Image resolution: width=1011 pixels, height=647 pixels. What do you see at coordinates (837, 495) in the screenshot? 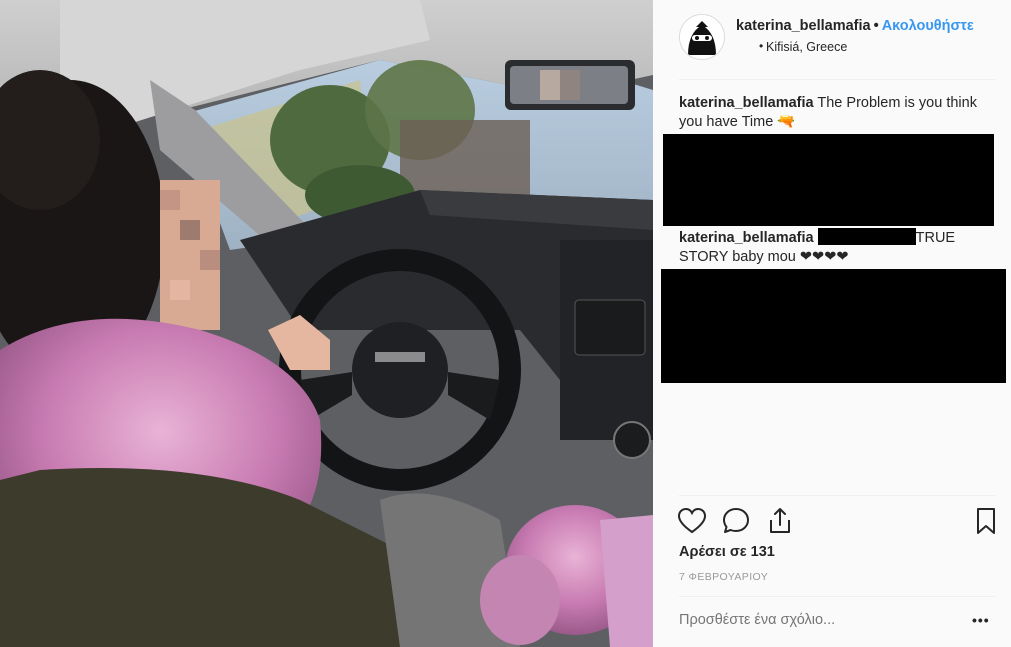
I see `actions-divider` at bounding box center [837, 495].